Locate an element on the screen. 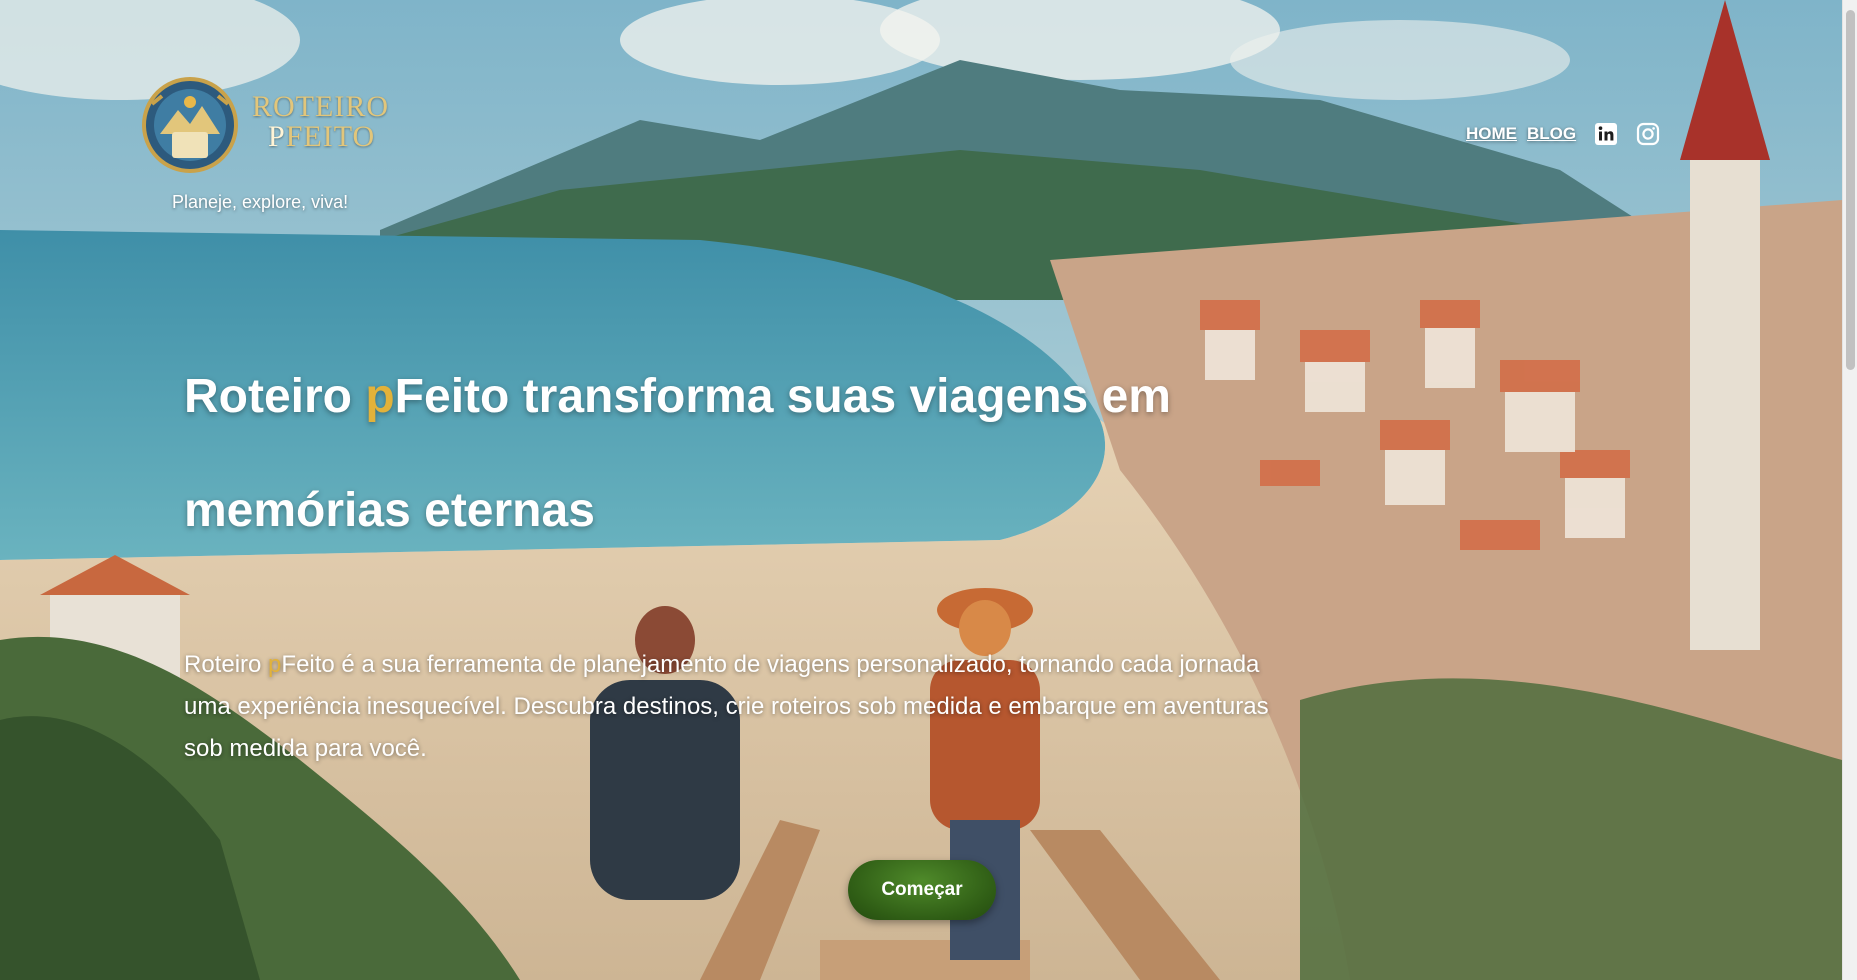 This screenshot has width=1857, height=980. nav-blog-link: BLOG is located at coordinates (1551, 134).